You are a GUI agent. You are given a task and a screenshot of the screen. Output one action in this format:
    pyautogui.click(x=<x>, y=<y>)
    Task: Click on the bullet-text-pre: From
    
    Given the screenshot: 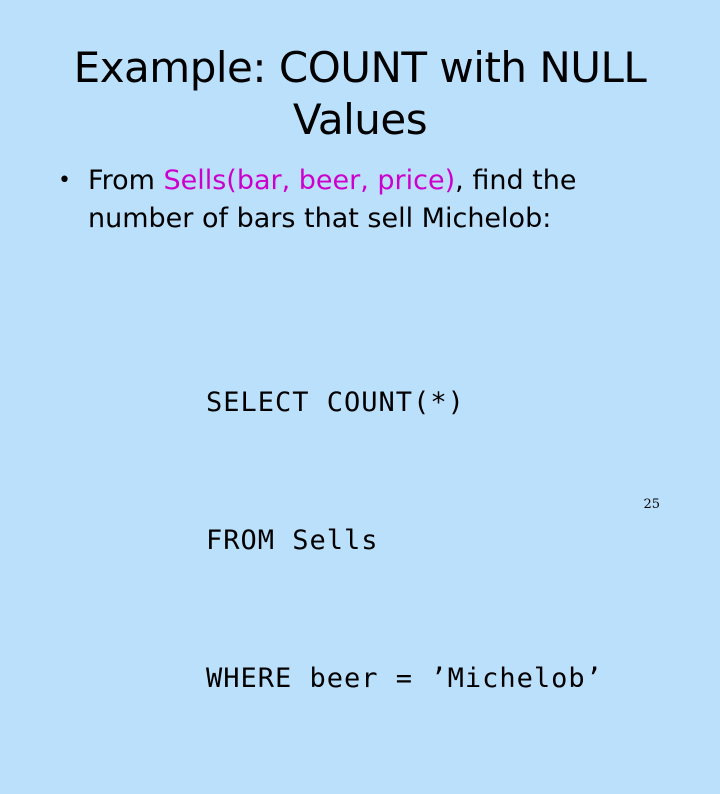 What is the action you would take?
    pyautogui.click(x=126, y=180)
    